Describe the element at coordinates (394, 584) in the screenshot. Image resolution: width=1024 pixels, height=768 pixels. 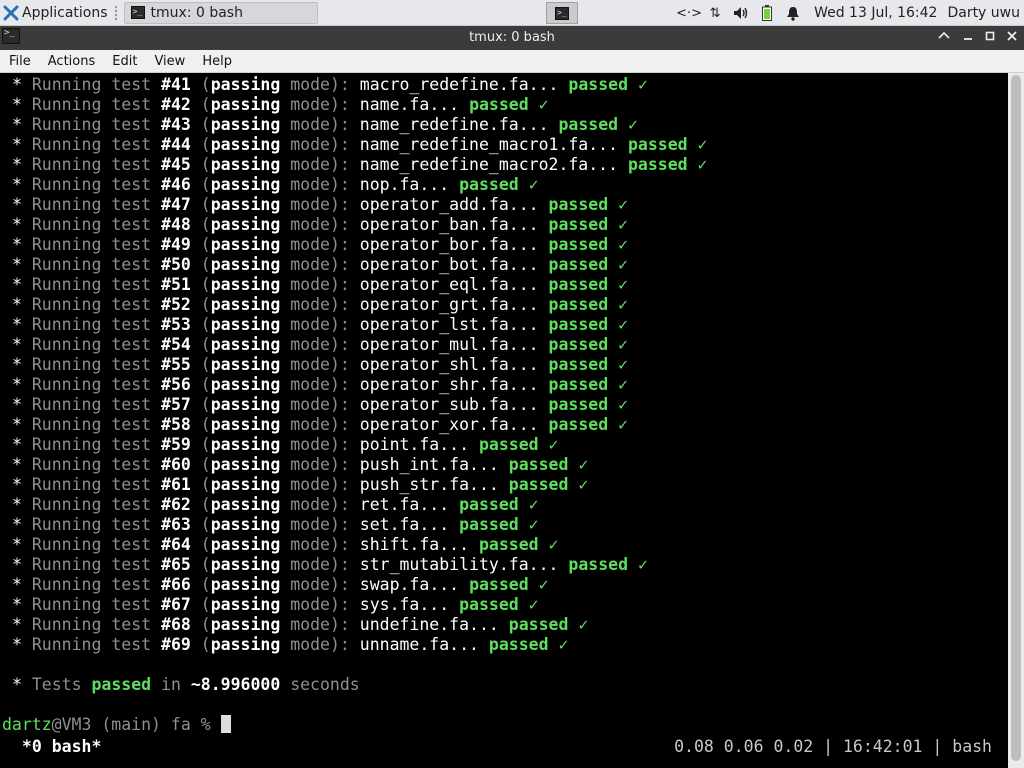
I see `test-file: swap.fa` at that location.